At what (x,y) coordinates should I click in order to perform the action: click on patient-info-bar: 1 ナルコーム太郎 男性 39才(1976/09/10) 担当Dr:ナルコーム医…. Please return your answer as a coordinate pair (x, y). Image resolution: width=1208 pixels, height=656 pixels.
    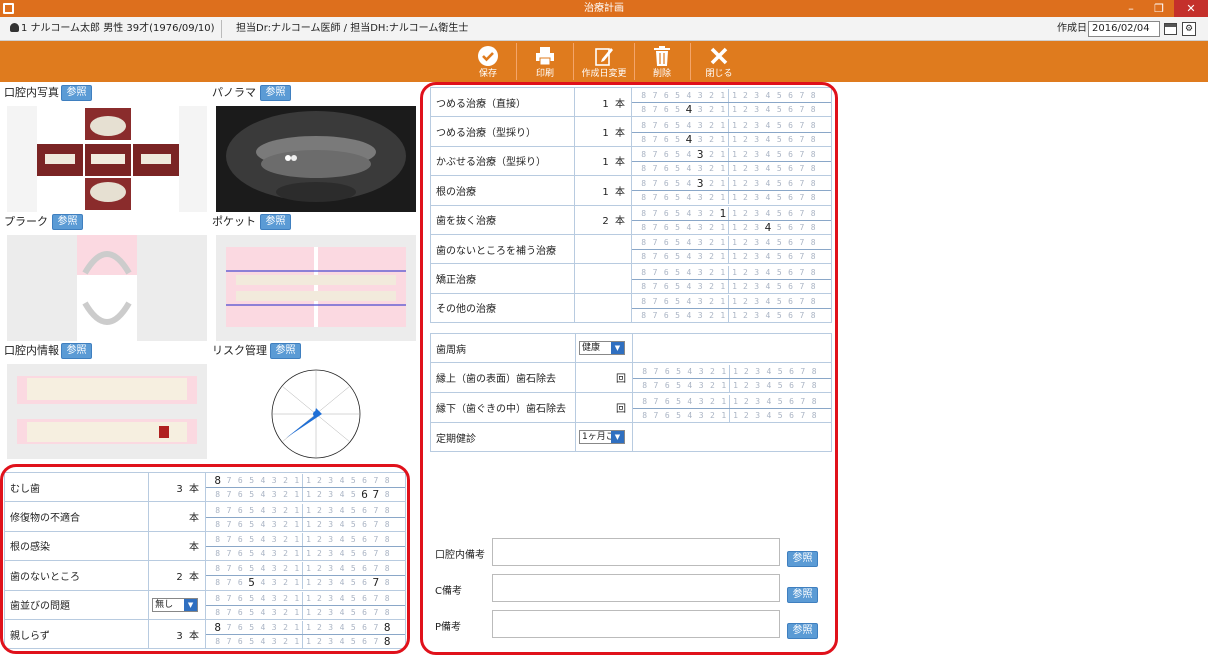
    Looking at the image, I should click on (604, 29).